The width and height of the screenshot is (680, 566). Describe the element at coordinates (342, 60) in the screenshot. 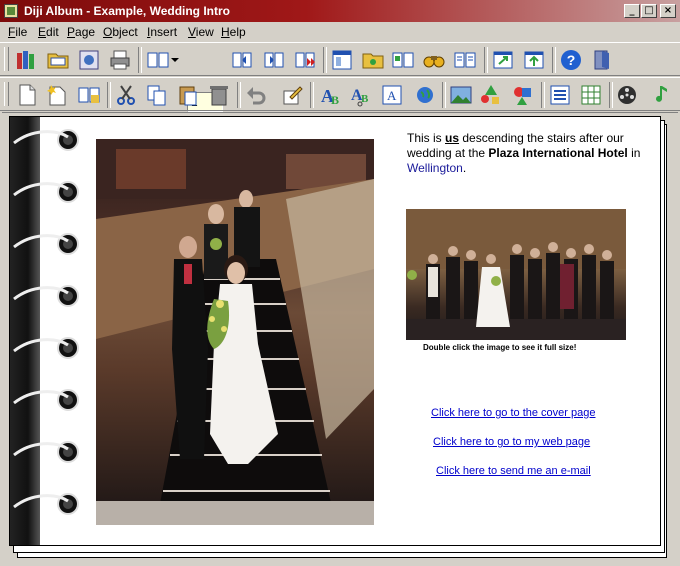

I see `page-layout-icon` at that location.